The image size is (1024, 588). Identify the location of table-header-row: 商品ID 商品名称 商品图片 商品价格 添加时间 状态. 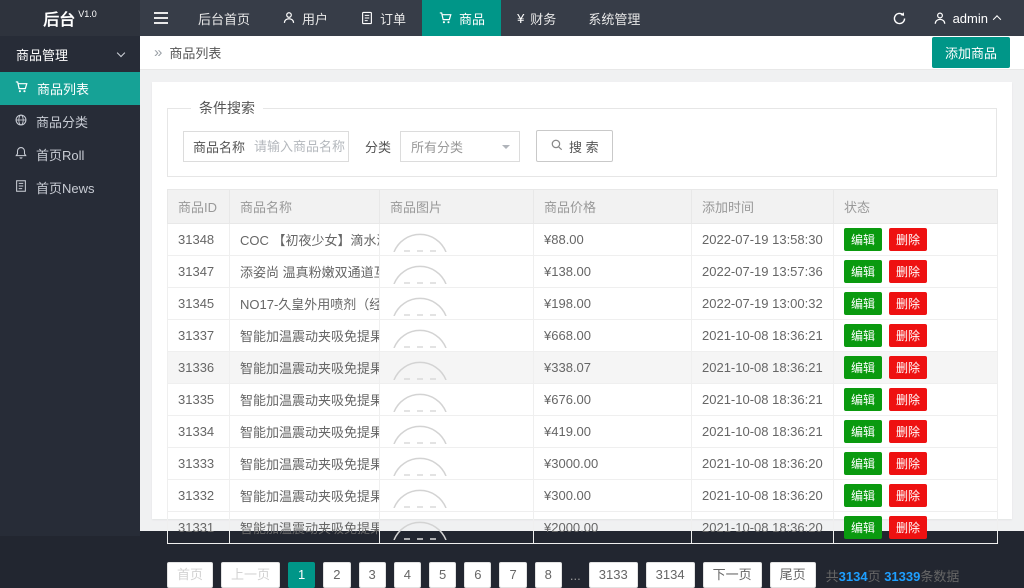
(582, 206).